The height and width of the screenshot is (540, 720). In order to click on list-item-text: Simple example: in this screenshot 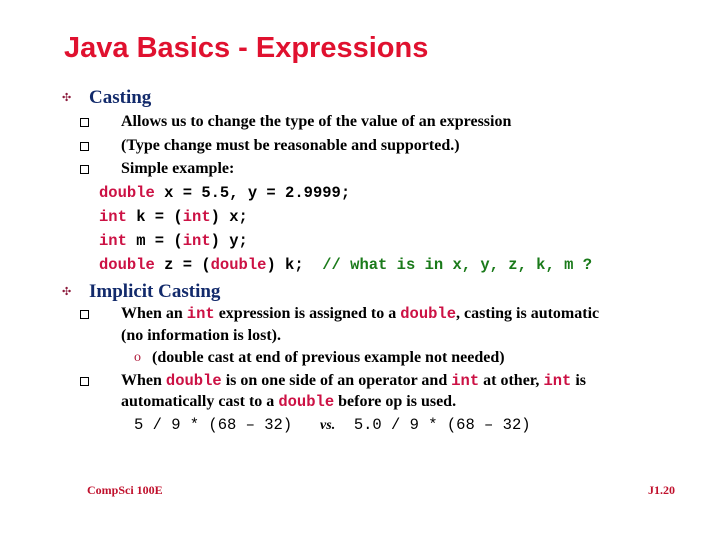, I will do `click(178, 168)`.